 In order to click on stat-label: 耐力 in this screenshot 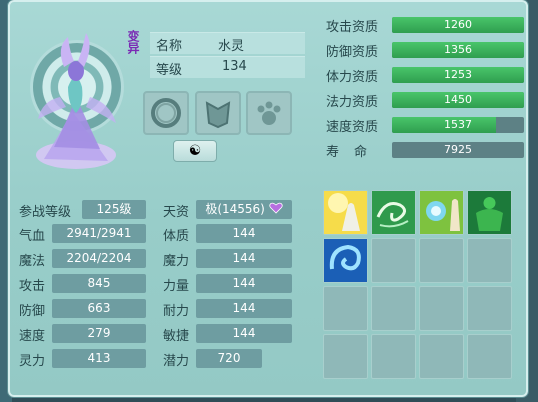, I will do `click(176, 311)`.